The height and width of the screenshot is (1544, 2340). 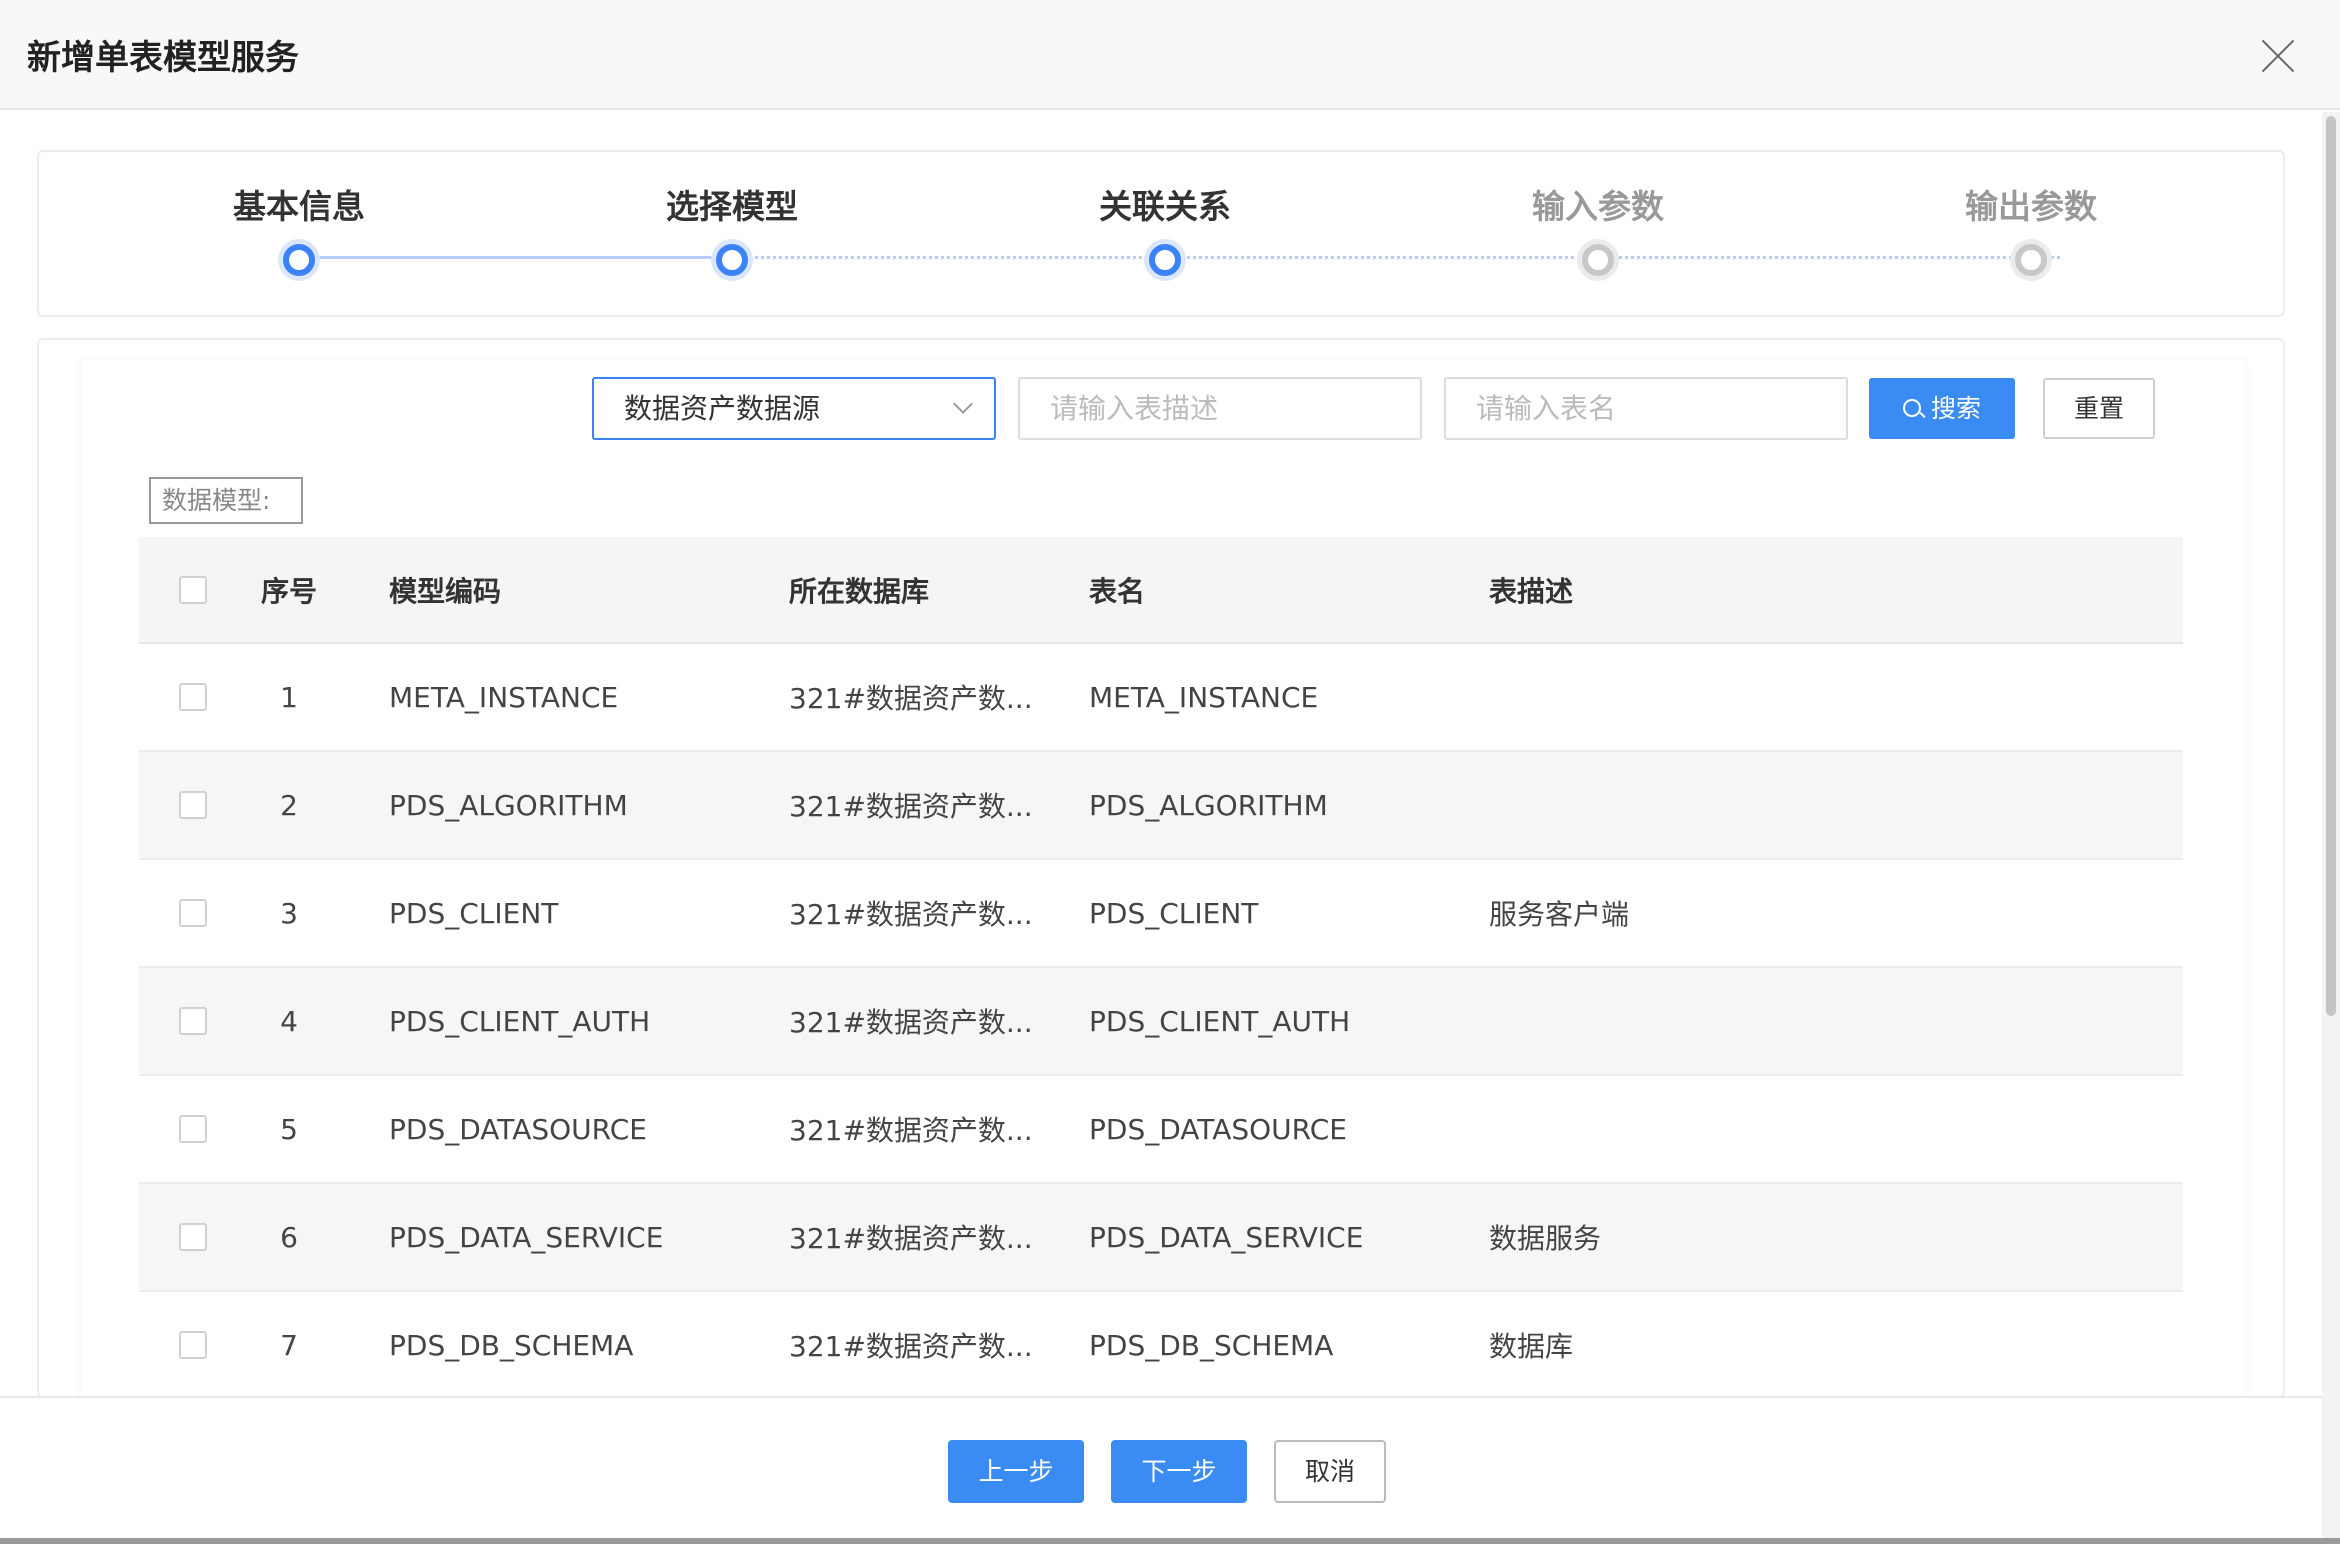 I want to click on datasource-select: 数据资产数据源, so click(x=794, y=408).